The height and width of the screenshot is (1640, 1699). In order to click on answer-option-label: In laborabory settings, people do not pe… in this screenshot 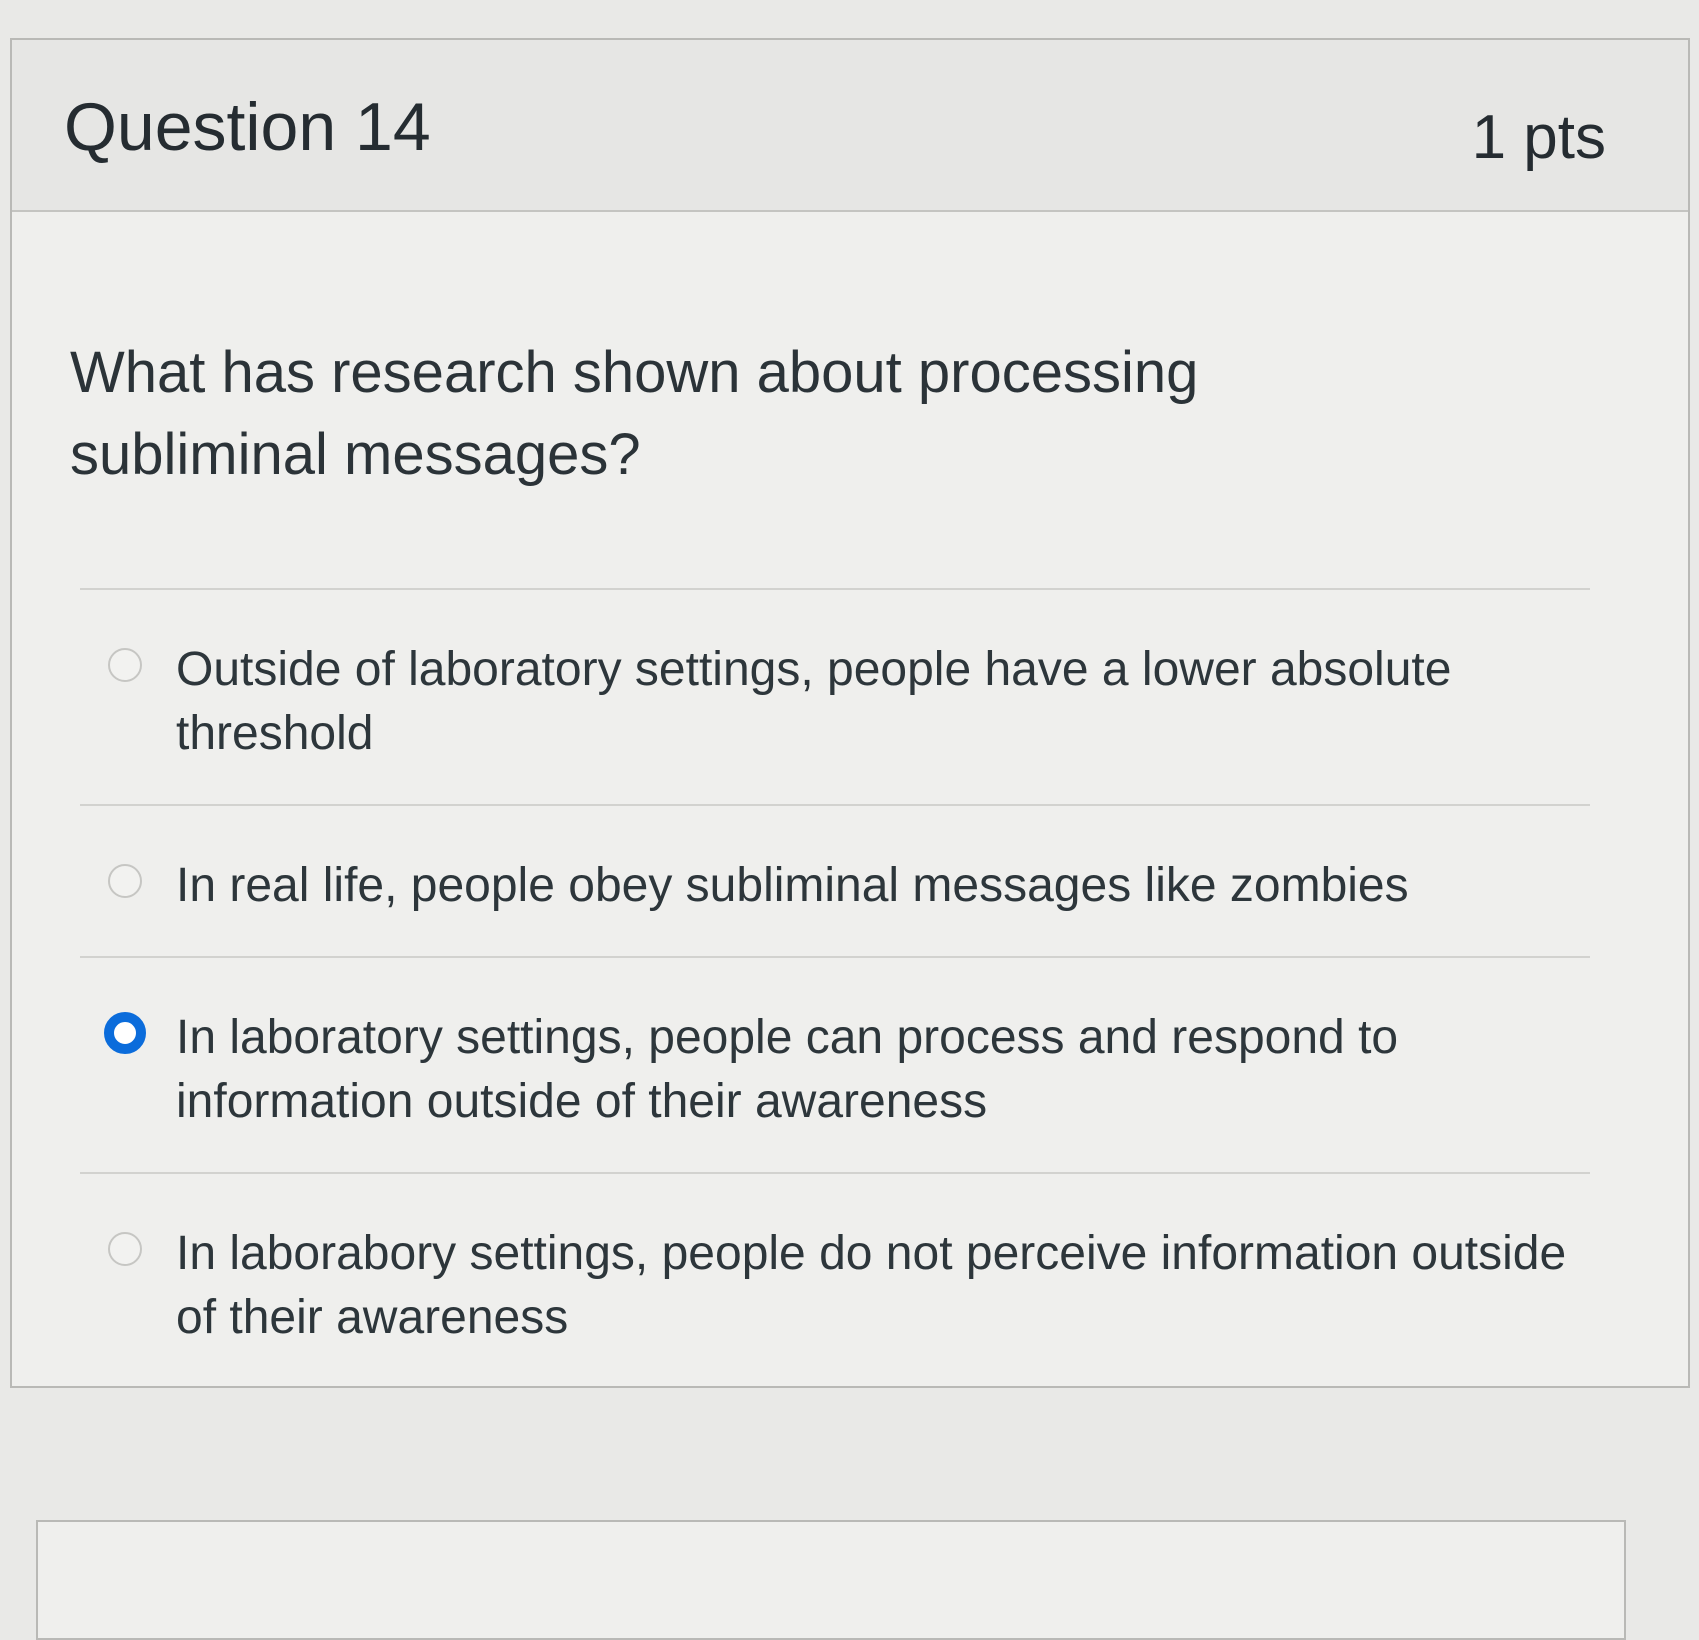, I will do `click(873, 1286)`.